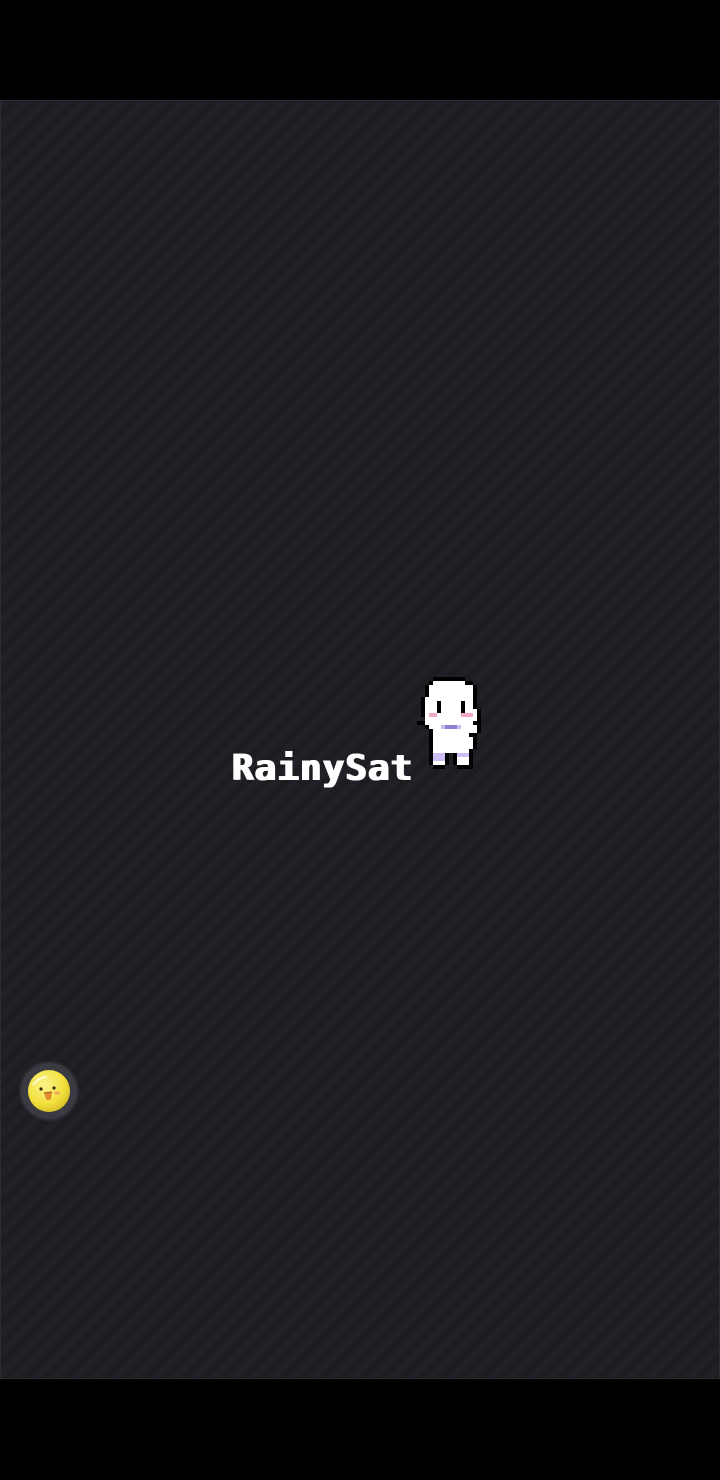 The width and height of the screenshot is (720, 1480). Describe the element at coordinates (360, 50) in the screenshot. I see `top-letterbox` at that location.